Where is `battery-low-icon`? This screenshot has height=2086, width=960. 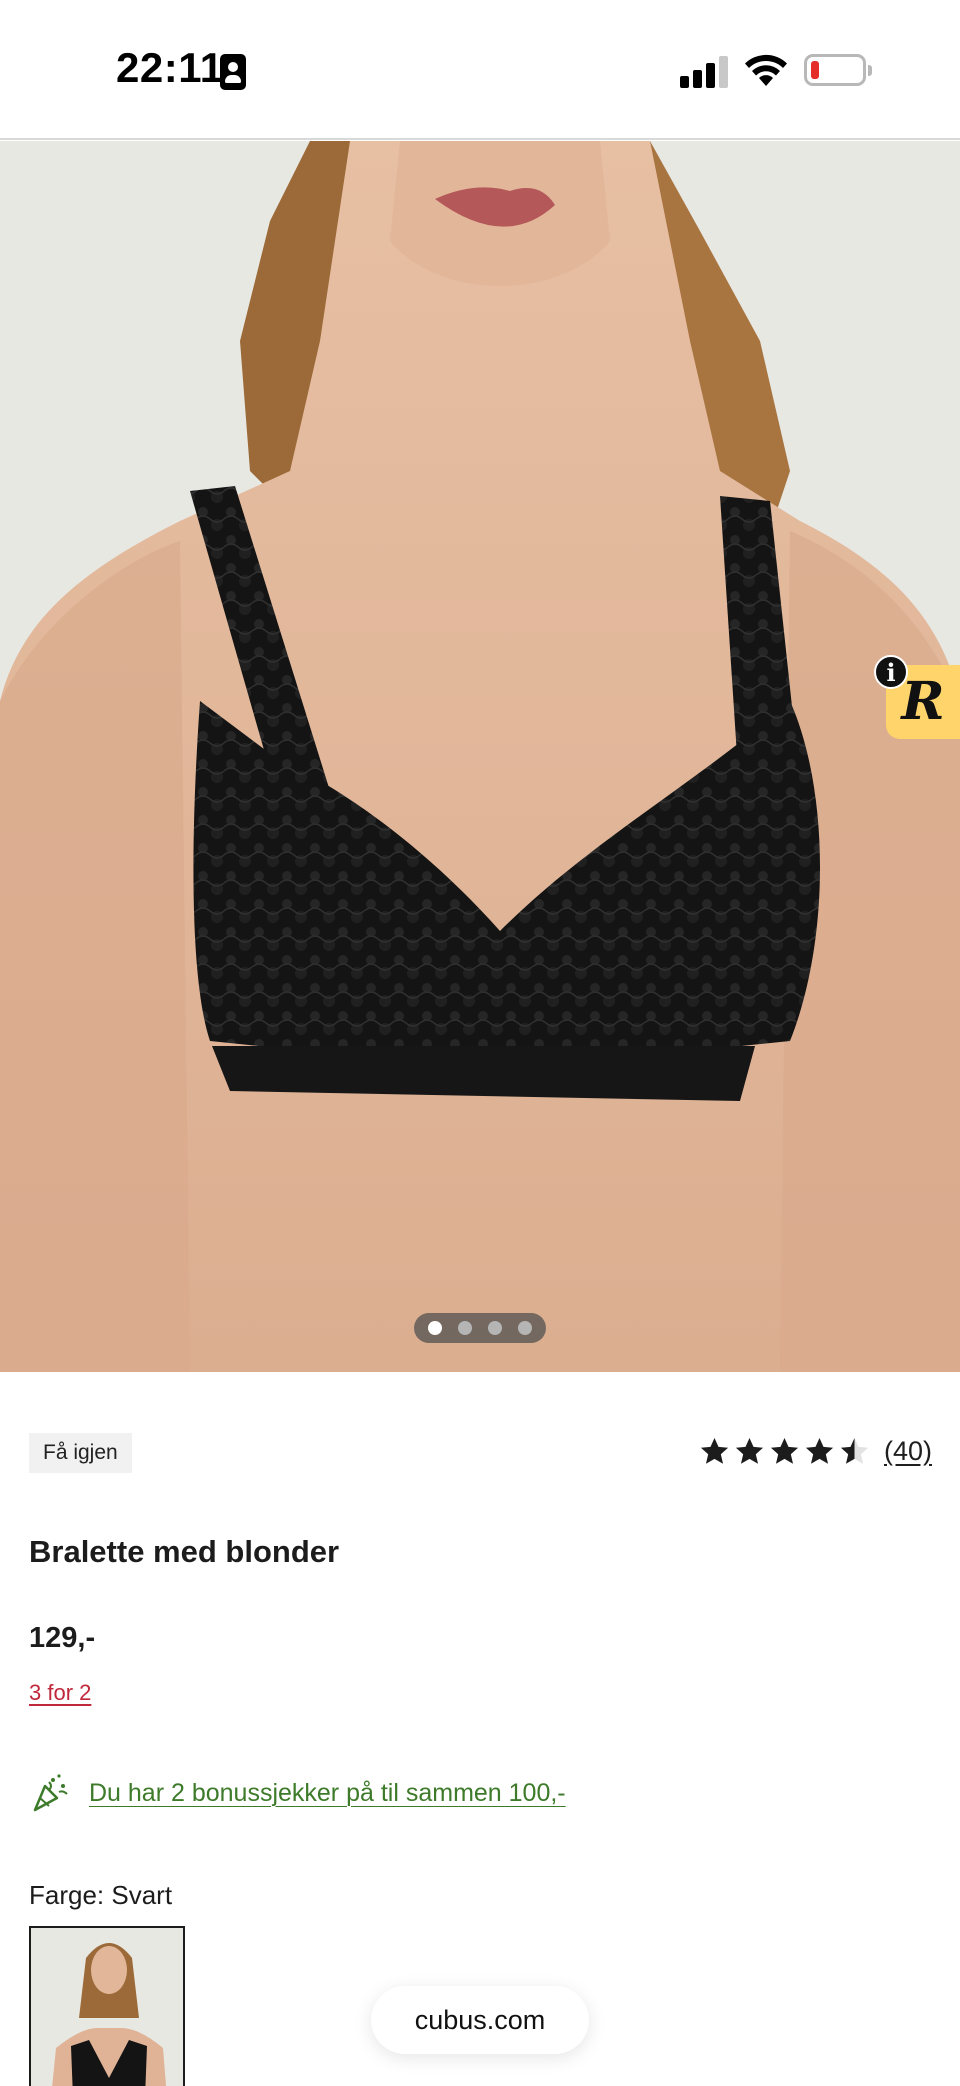
battery-low-icon is located at coordinates (838, 70).